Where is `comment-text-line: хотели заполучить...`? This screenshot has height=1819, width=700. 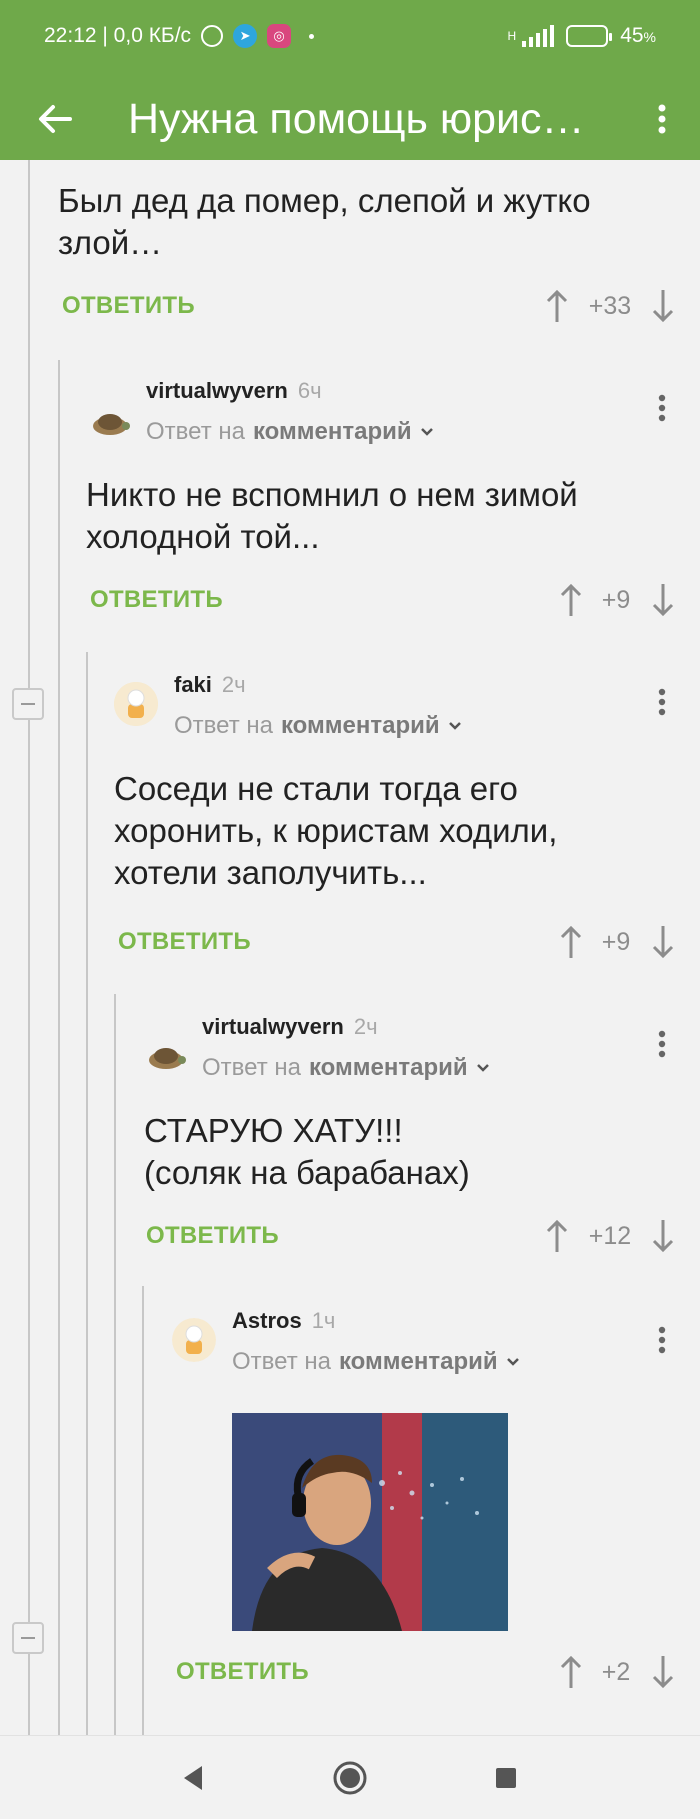
comment-text-line: хотели заполучить... is located at coordinates (270, 872).